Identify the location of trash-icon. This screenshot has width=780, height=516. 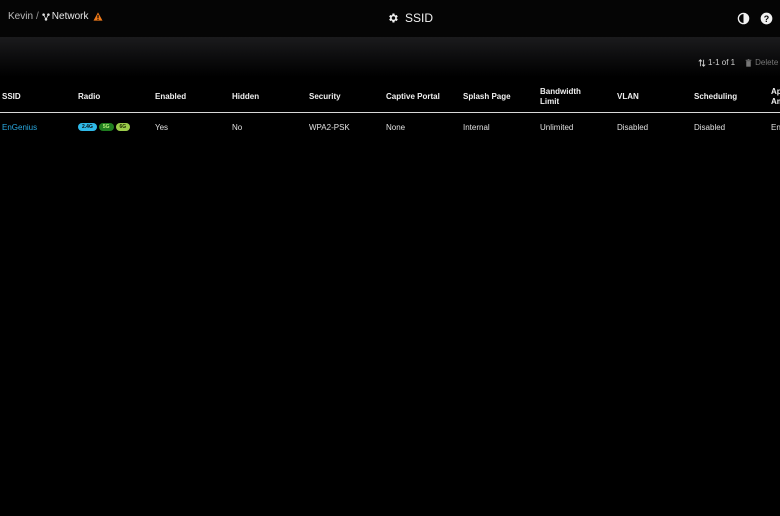
(748, 62).